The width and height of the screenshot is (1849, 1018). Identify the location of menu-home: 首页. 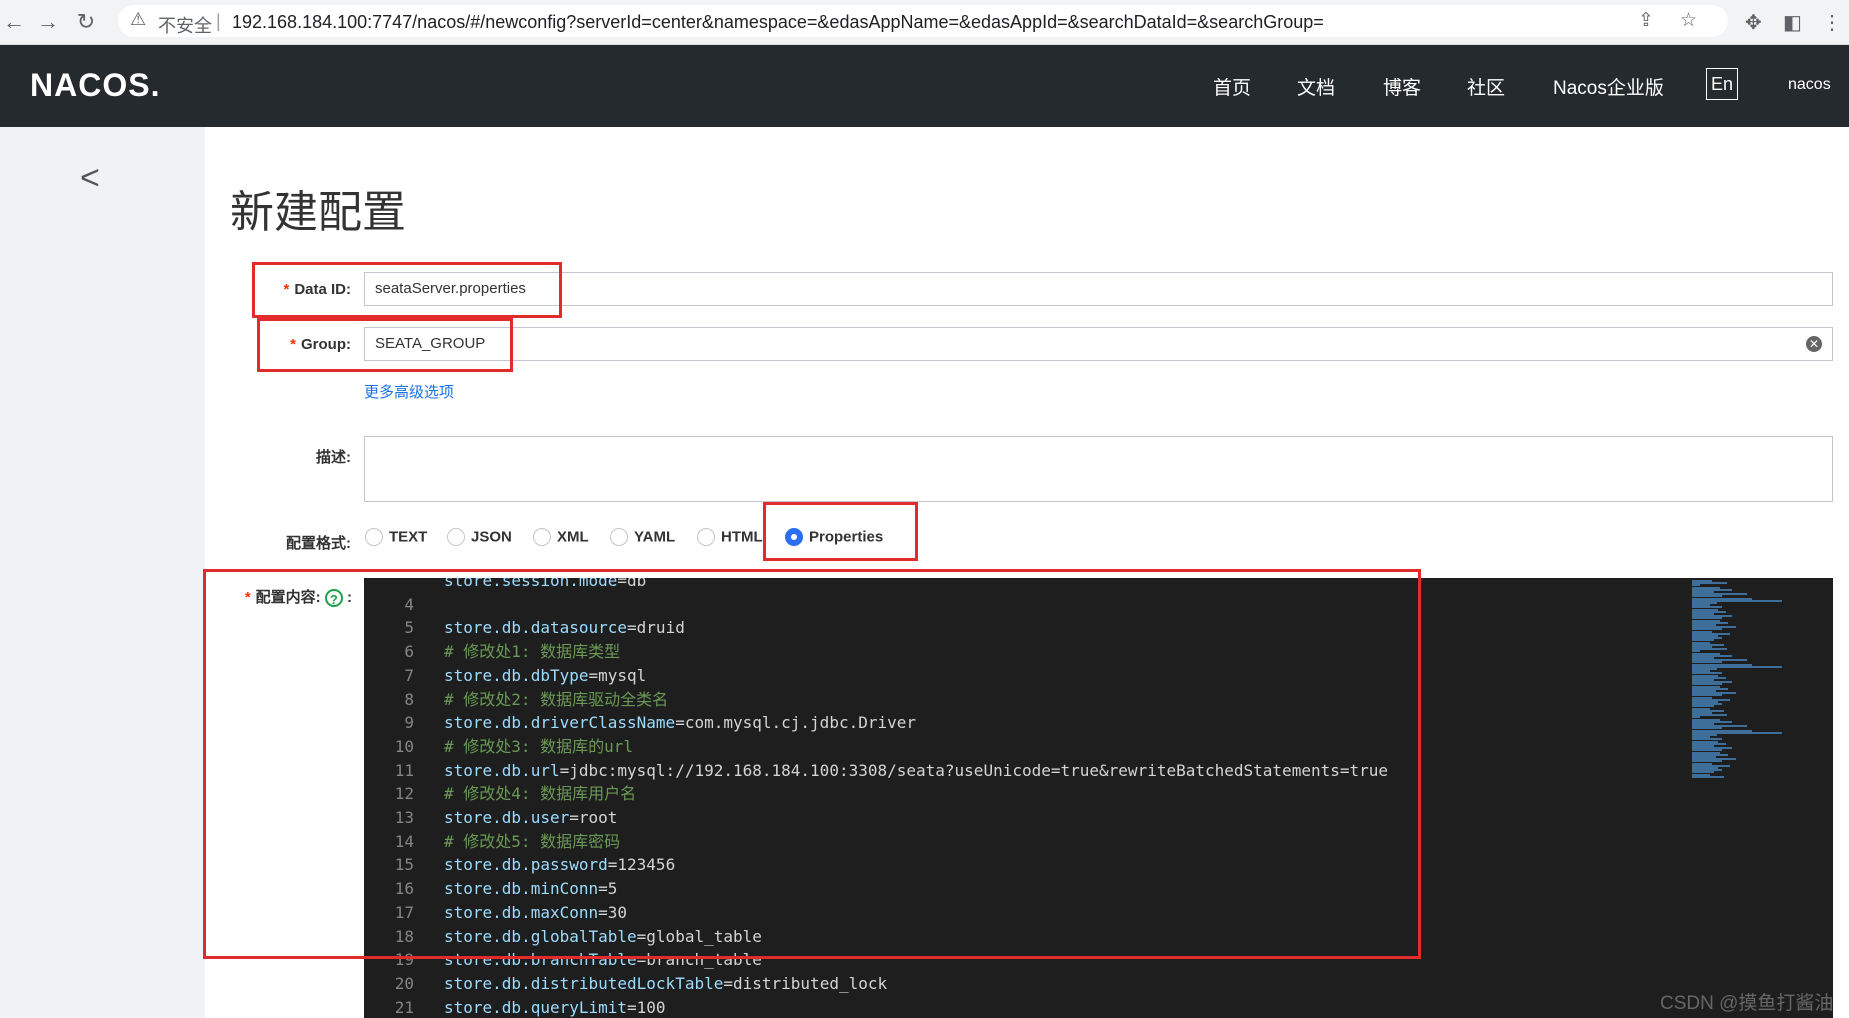
(1232, 86).